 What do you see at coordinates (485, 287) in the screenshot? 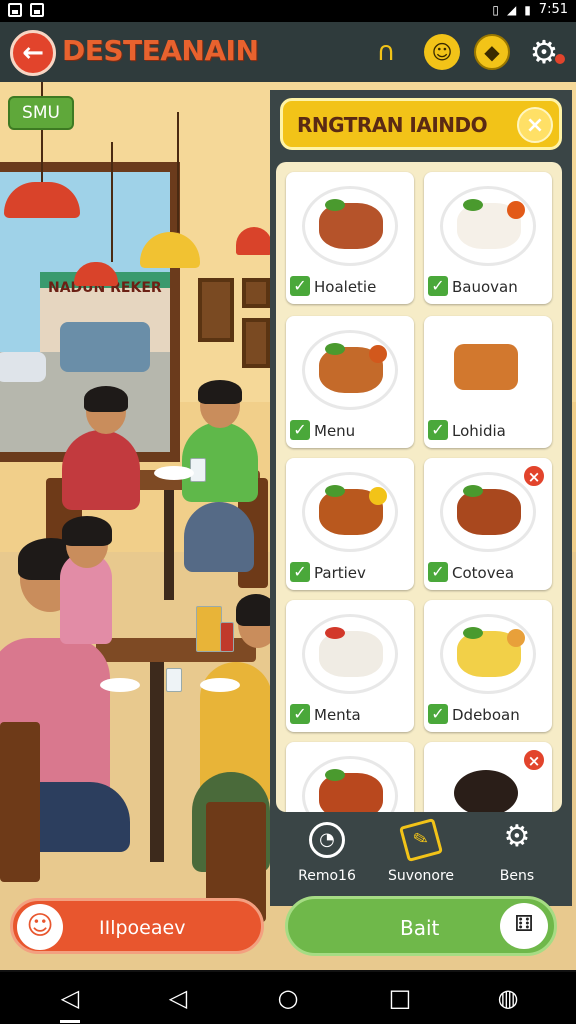
I see `menu-card-label: Bauovan` at bounding box center [485, 287].